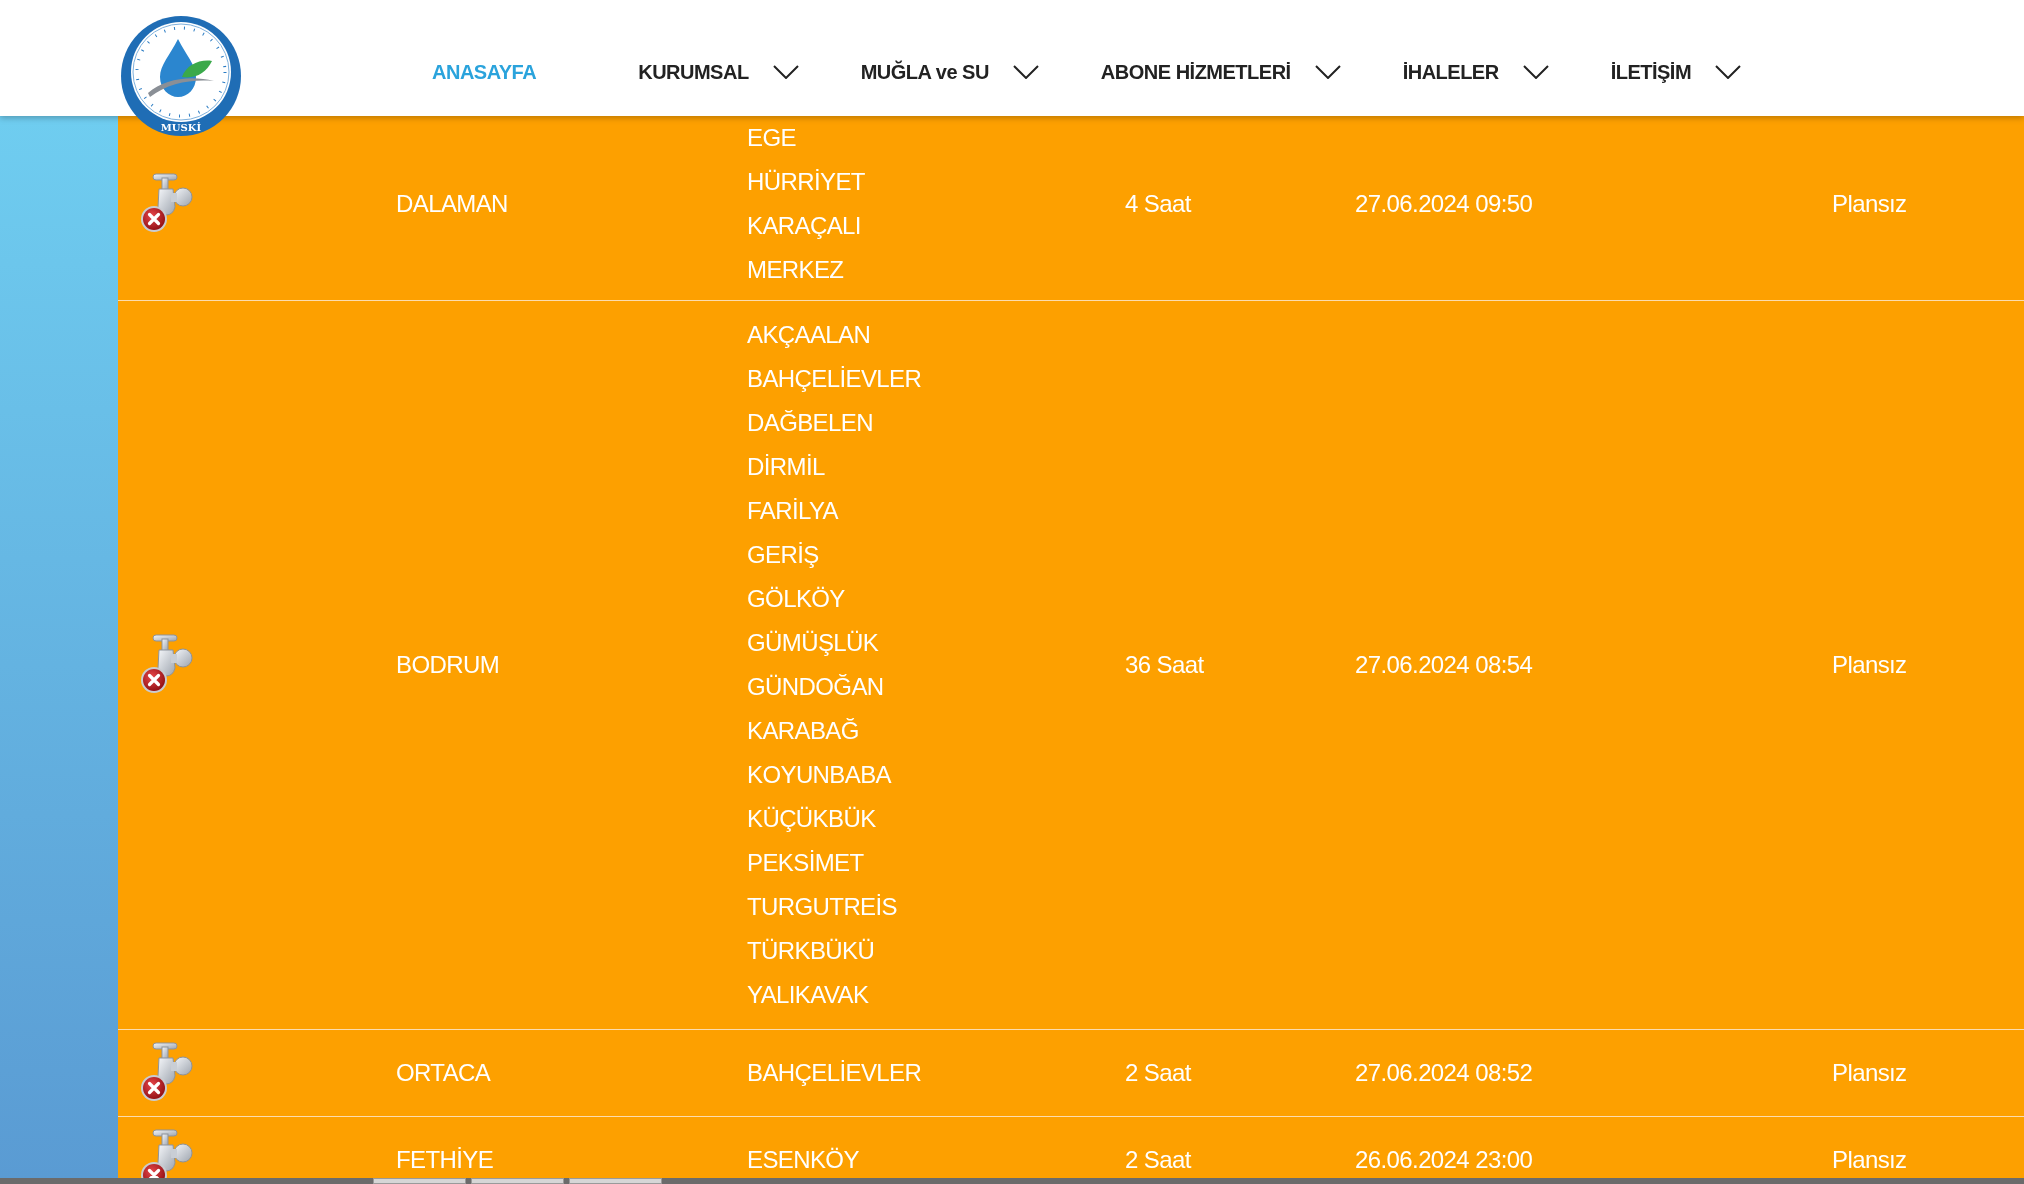 Image resolution: width=2024 pixels, height=1184 pixels. Describe the element at coordinates (809, 335) in the screenshot. I see `neighborhood-name: AKÇAALAN` at that location.